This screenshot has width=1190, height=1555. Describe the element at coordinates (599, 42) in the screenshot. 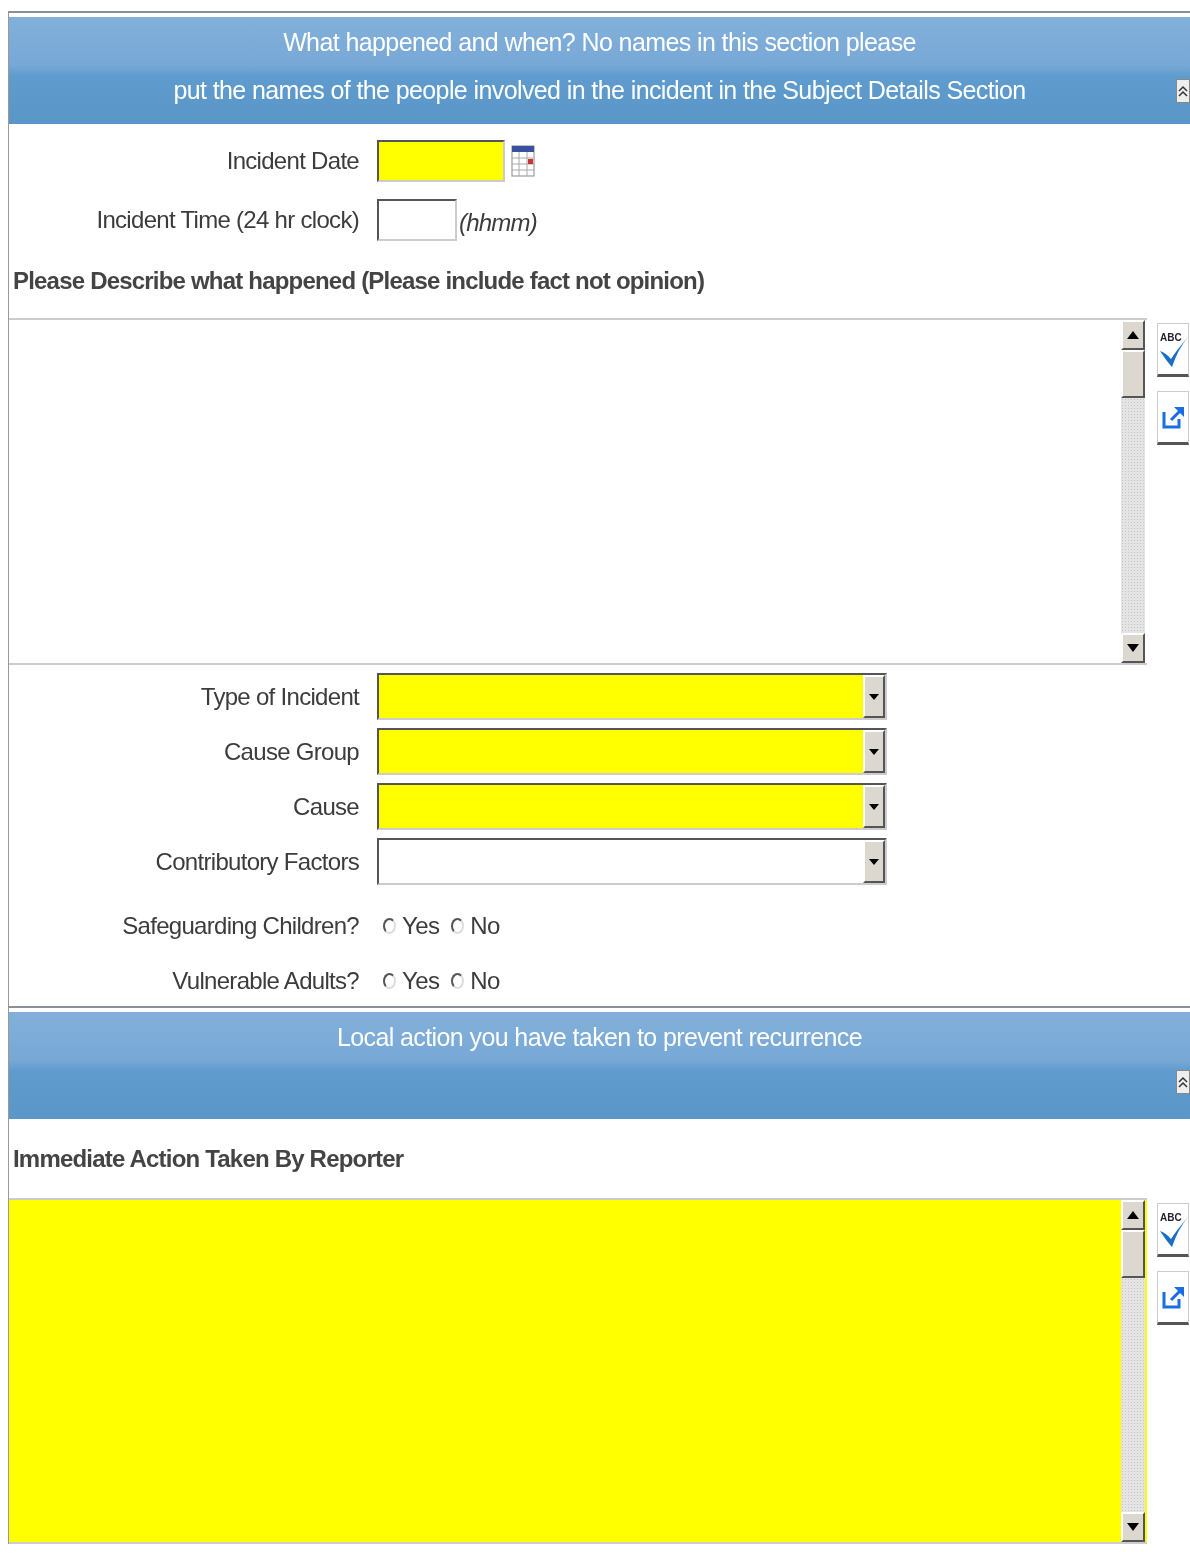

I see `section-title: What happened and when? No names in this section please` at that location.